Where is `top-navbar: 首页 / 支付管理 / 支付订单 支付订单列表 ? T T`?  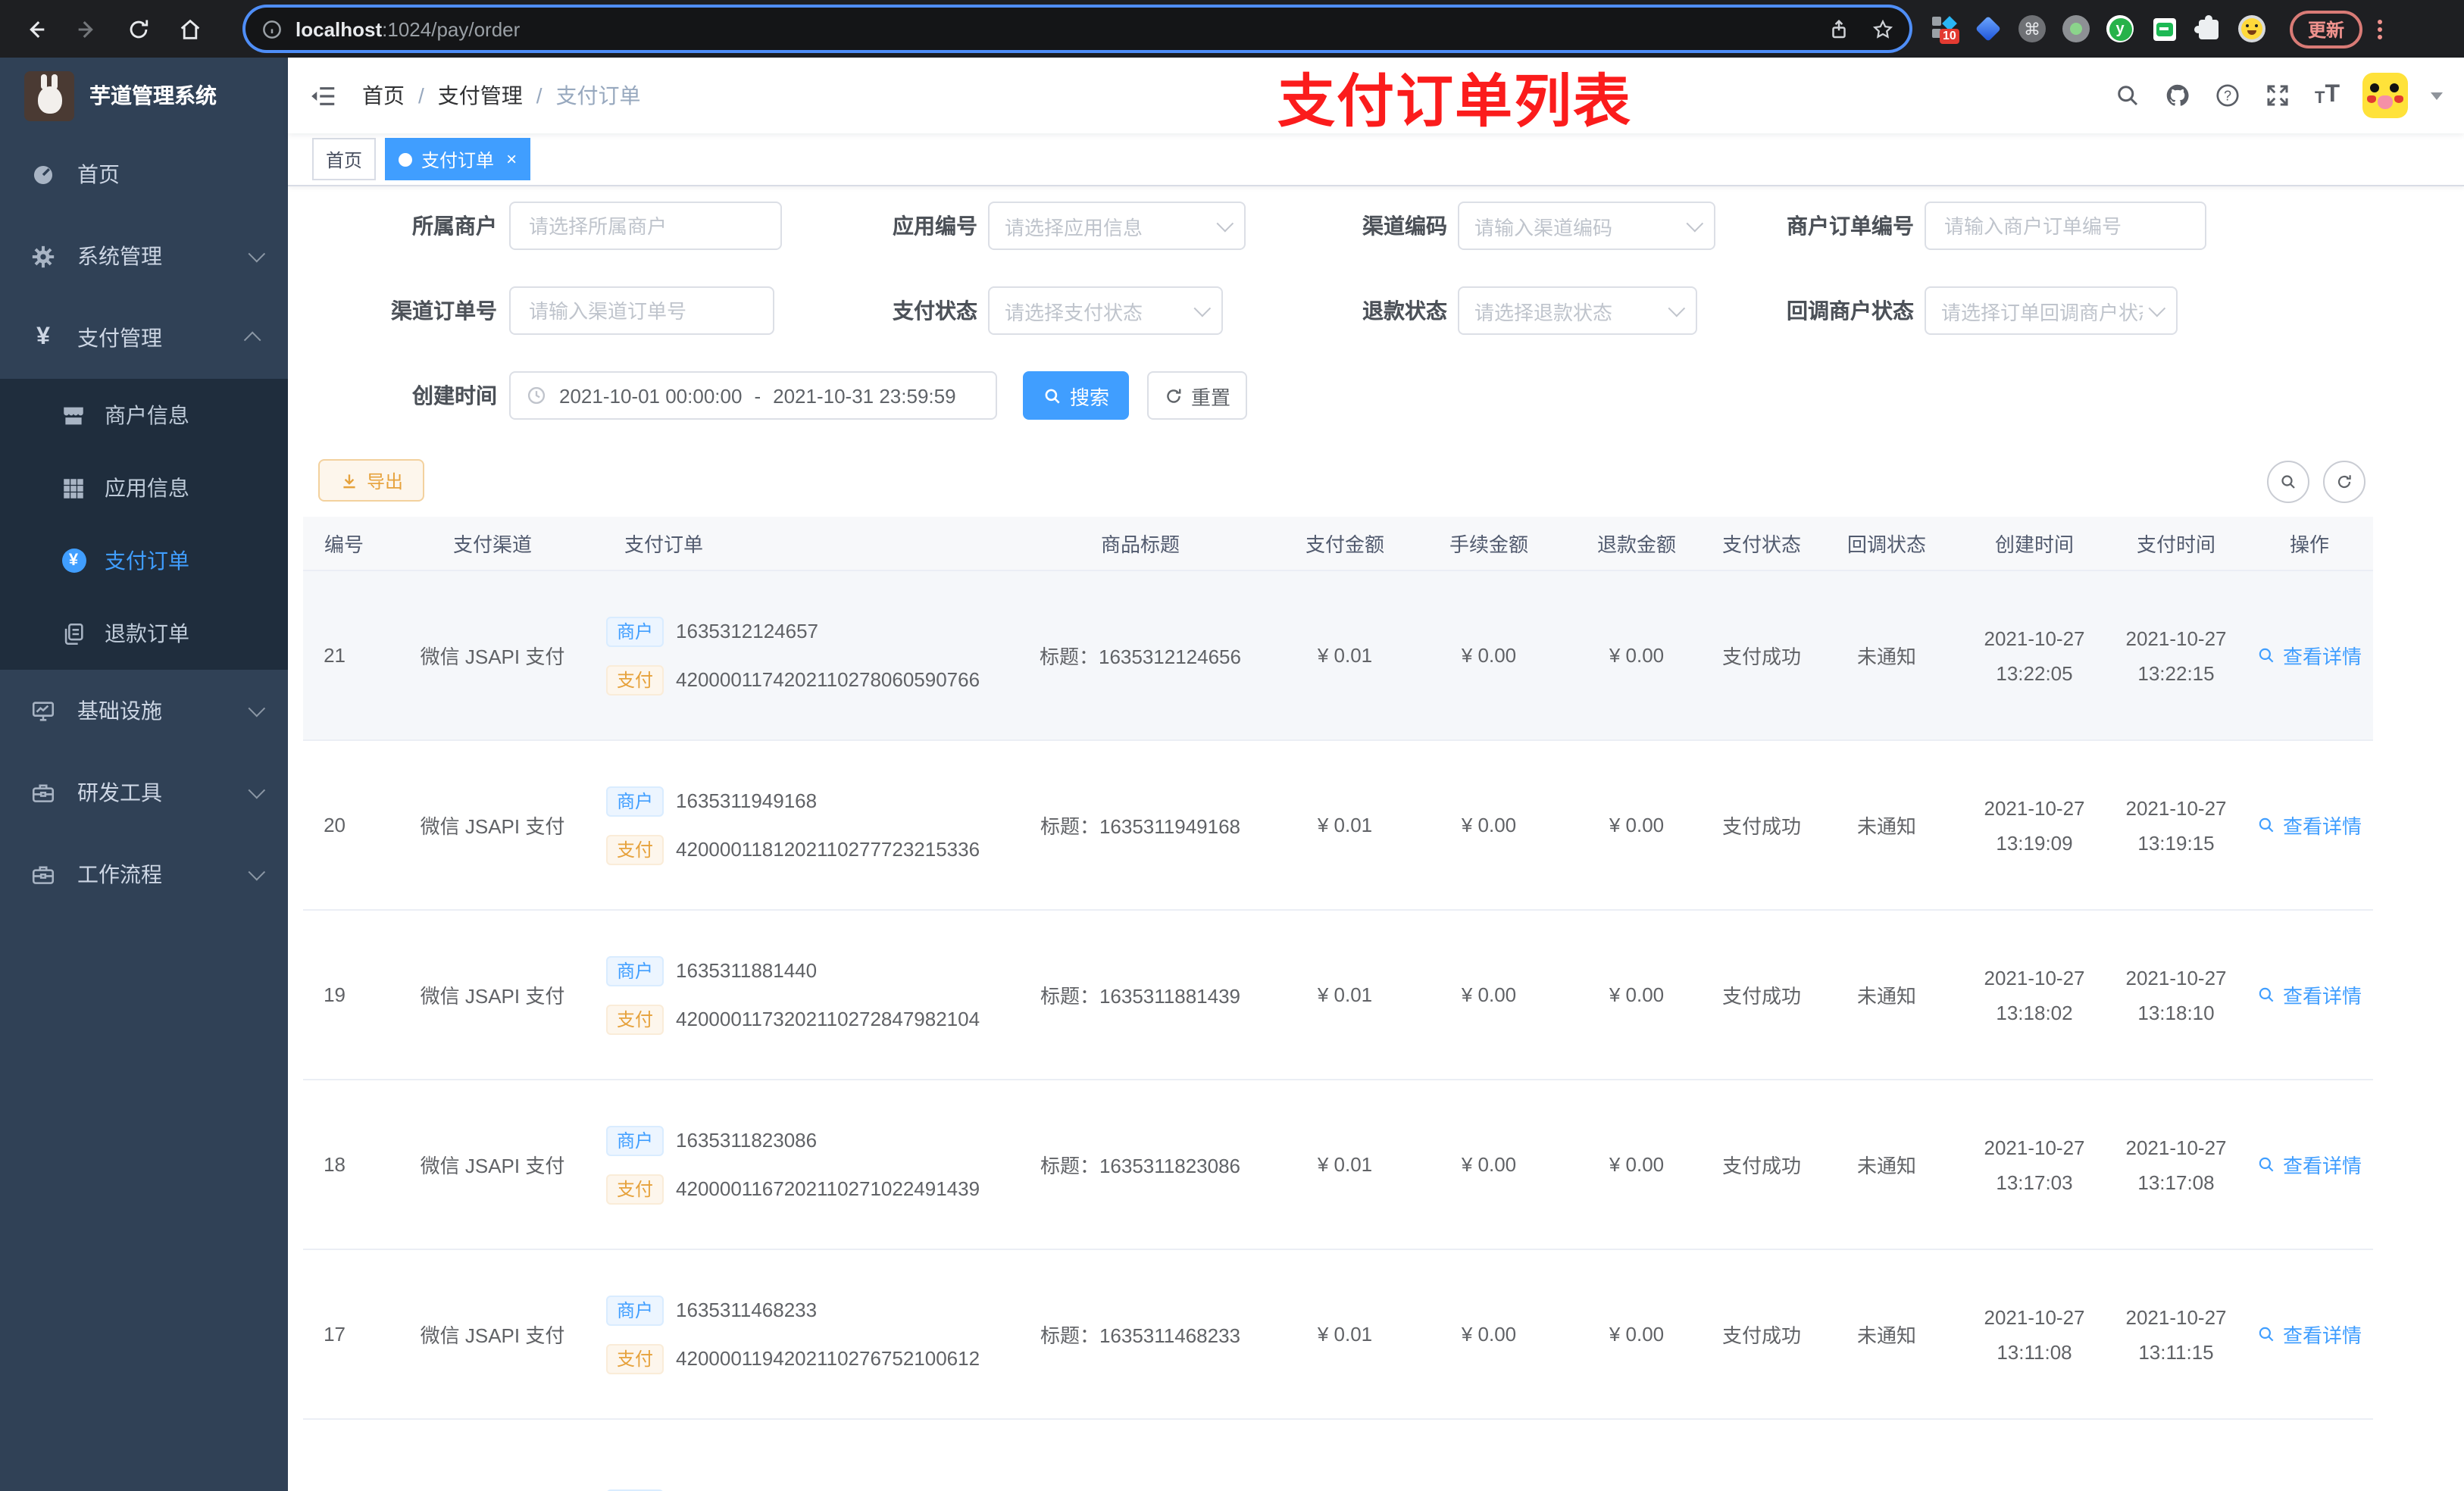
top-navbar: 首页 / 支付管理 / 支付订单 支付订单列表 ? T T is located at coordinates (1376, 96).